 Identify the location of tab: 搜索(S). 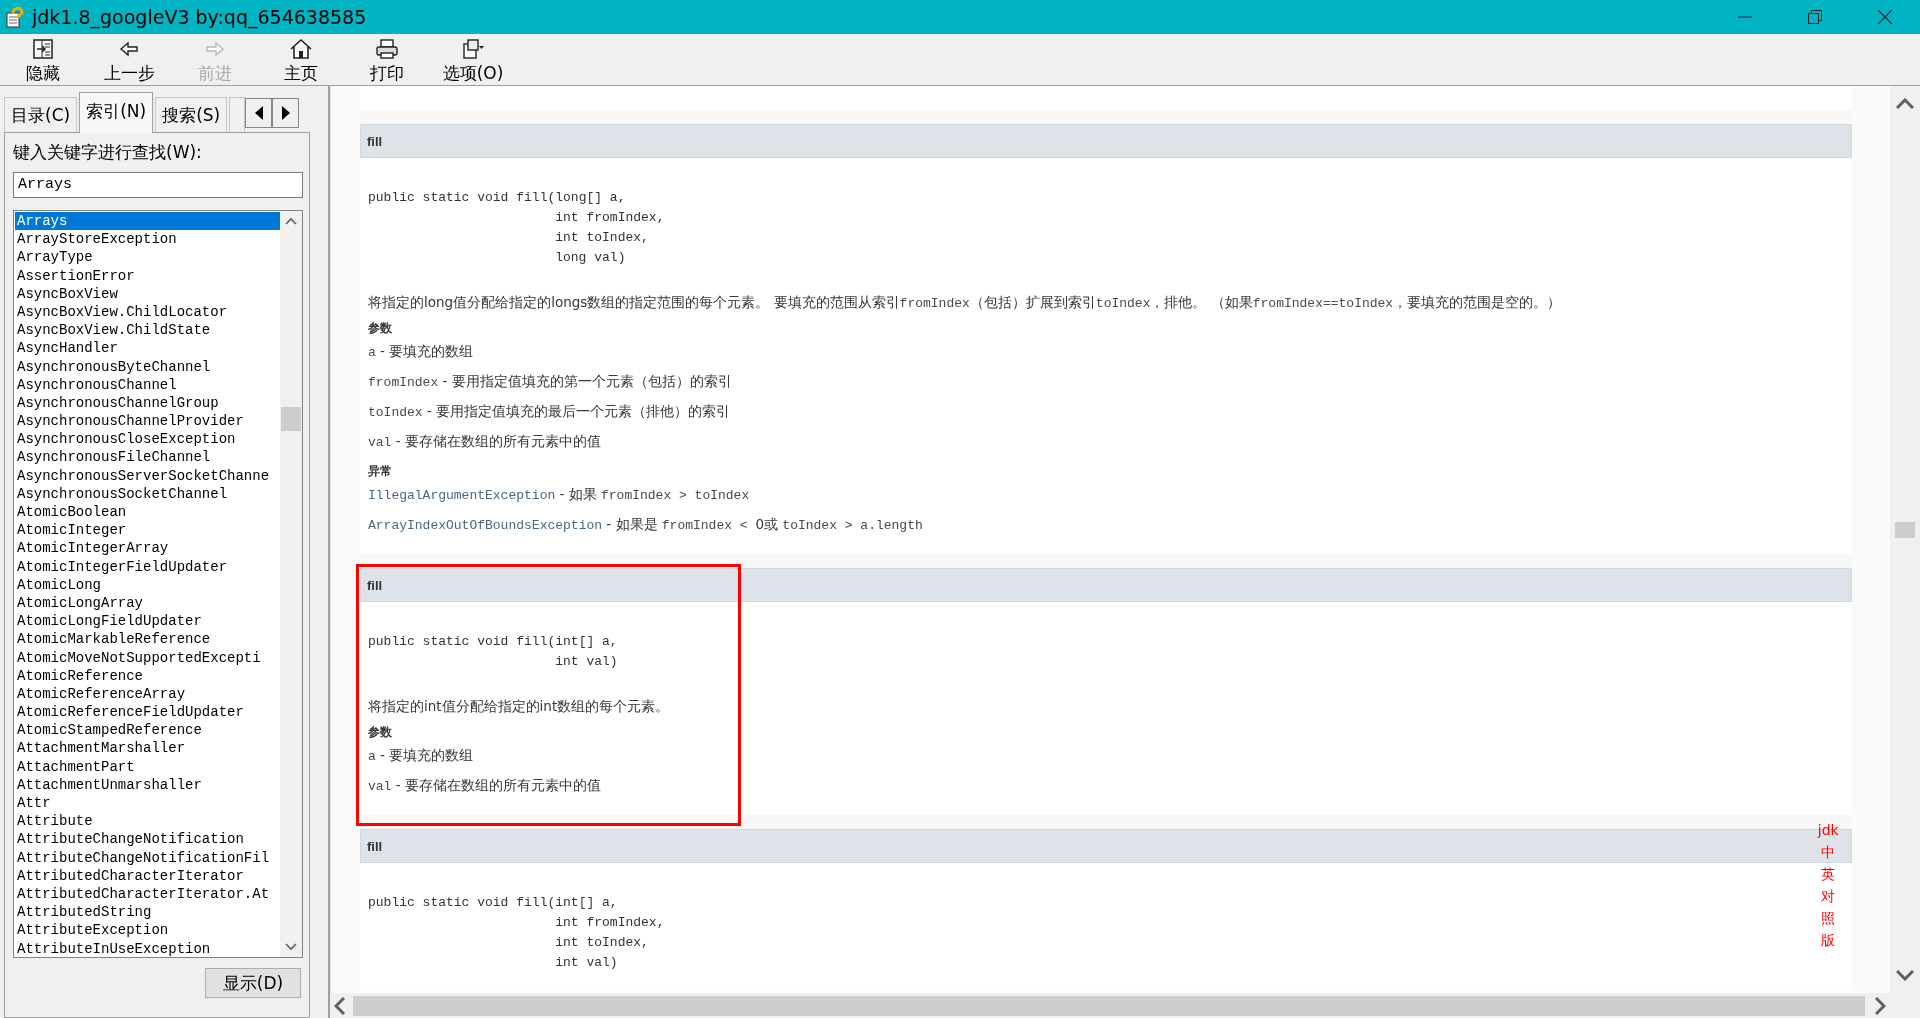
(191, 114).